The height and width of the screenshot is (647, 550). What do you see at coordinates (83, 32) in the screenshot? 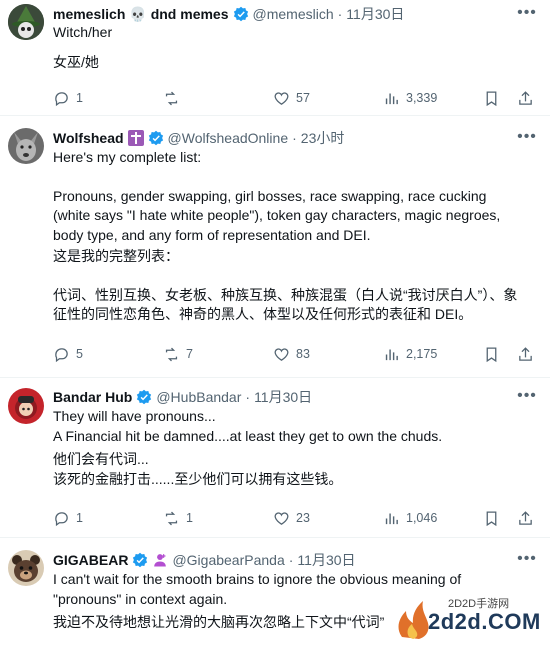
I see `tweet-line: Witch/her` at bounding box center [83, 32].